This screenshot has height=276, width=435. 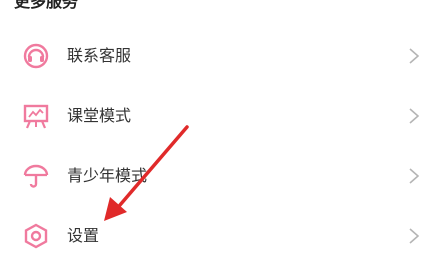 What do you see at coordinates (36, 116) in the screenshot?
I see `classroom-board-icon` at bounding box center [36, 116].